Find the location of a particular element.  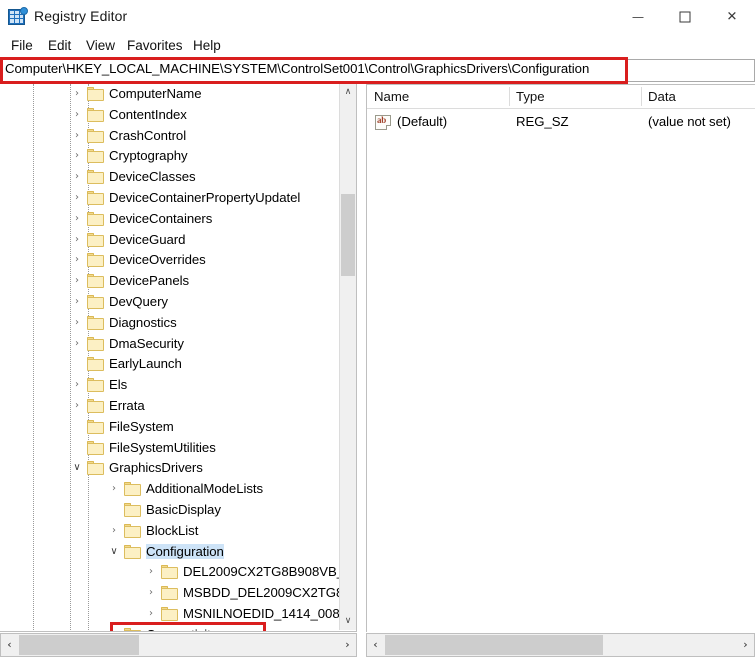

tree-item-errata: › Errata is located at coordinates (172, 406).